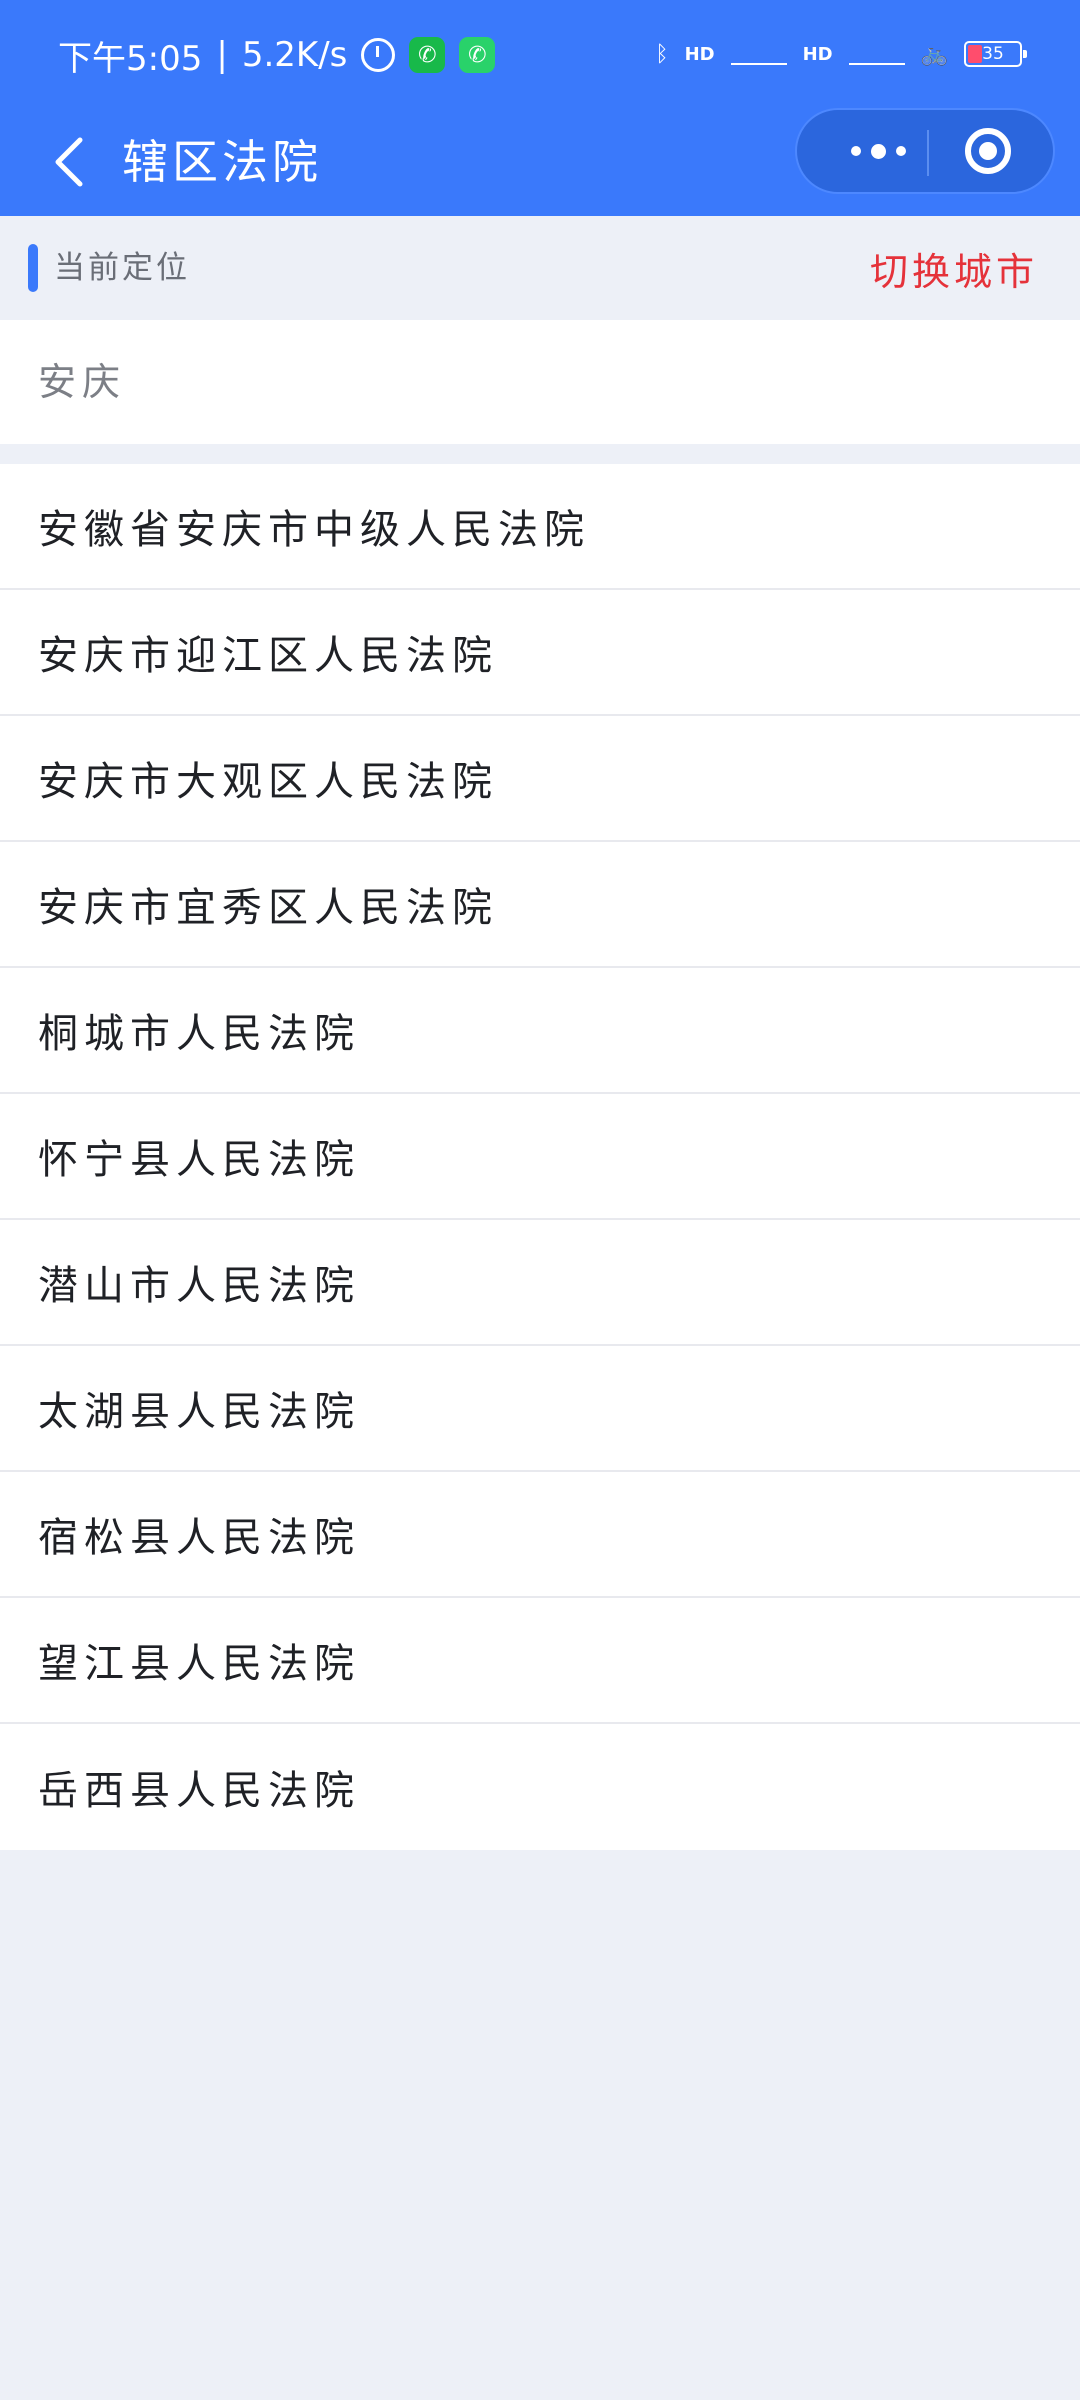 This screenshot has width=1080, height=2400. What do you see at coordinates (540, 1283) in the screenshot?
I see `list-item: 潜山市人民法院` at bounding box center [540, 1283].